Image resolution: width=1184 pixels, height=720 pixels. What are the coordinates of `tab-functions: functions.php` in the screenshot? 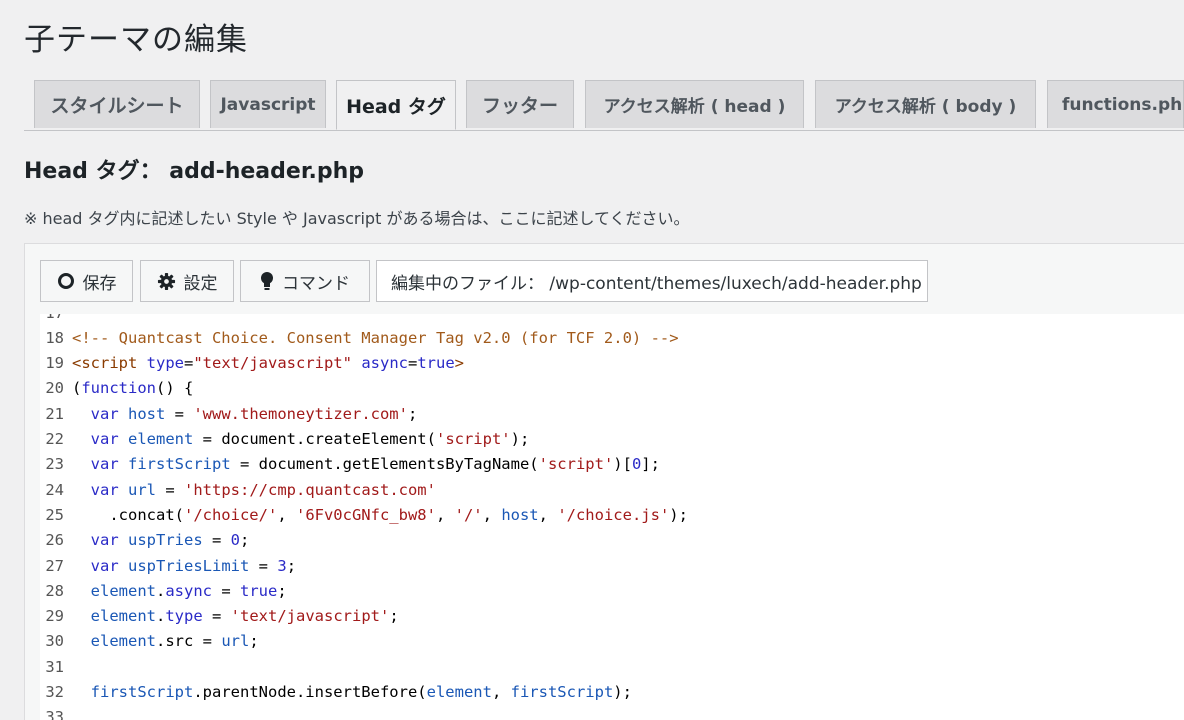 It's located at (1115, 104).